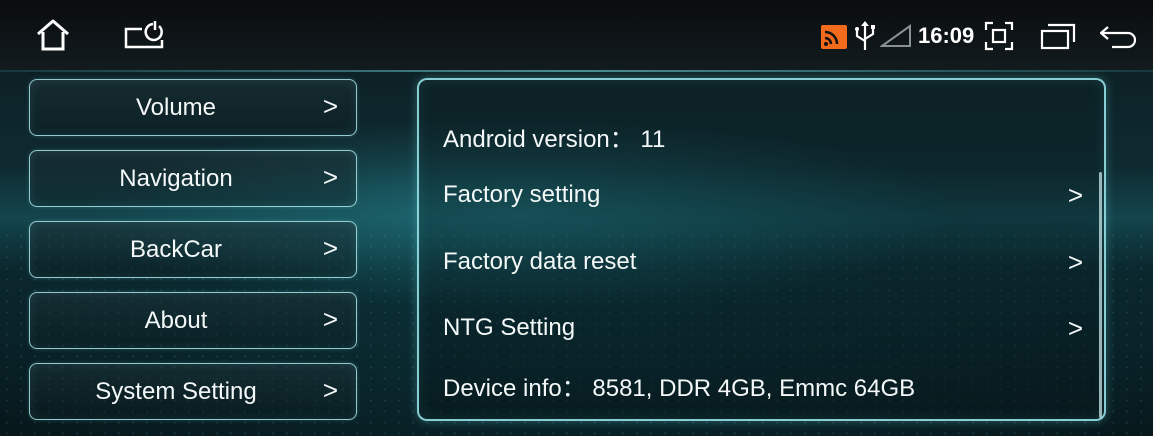  I want to click on menu-item-volume: Volume >, so click(193, 107).